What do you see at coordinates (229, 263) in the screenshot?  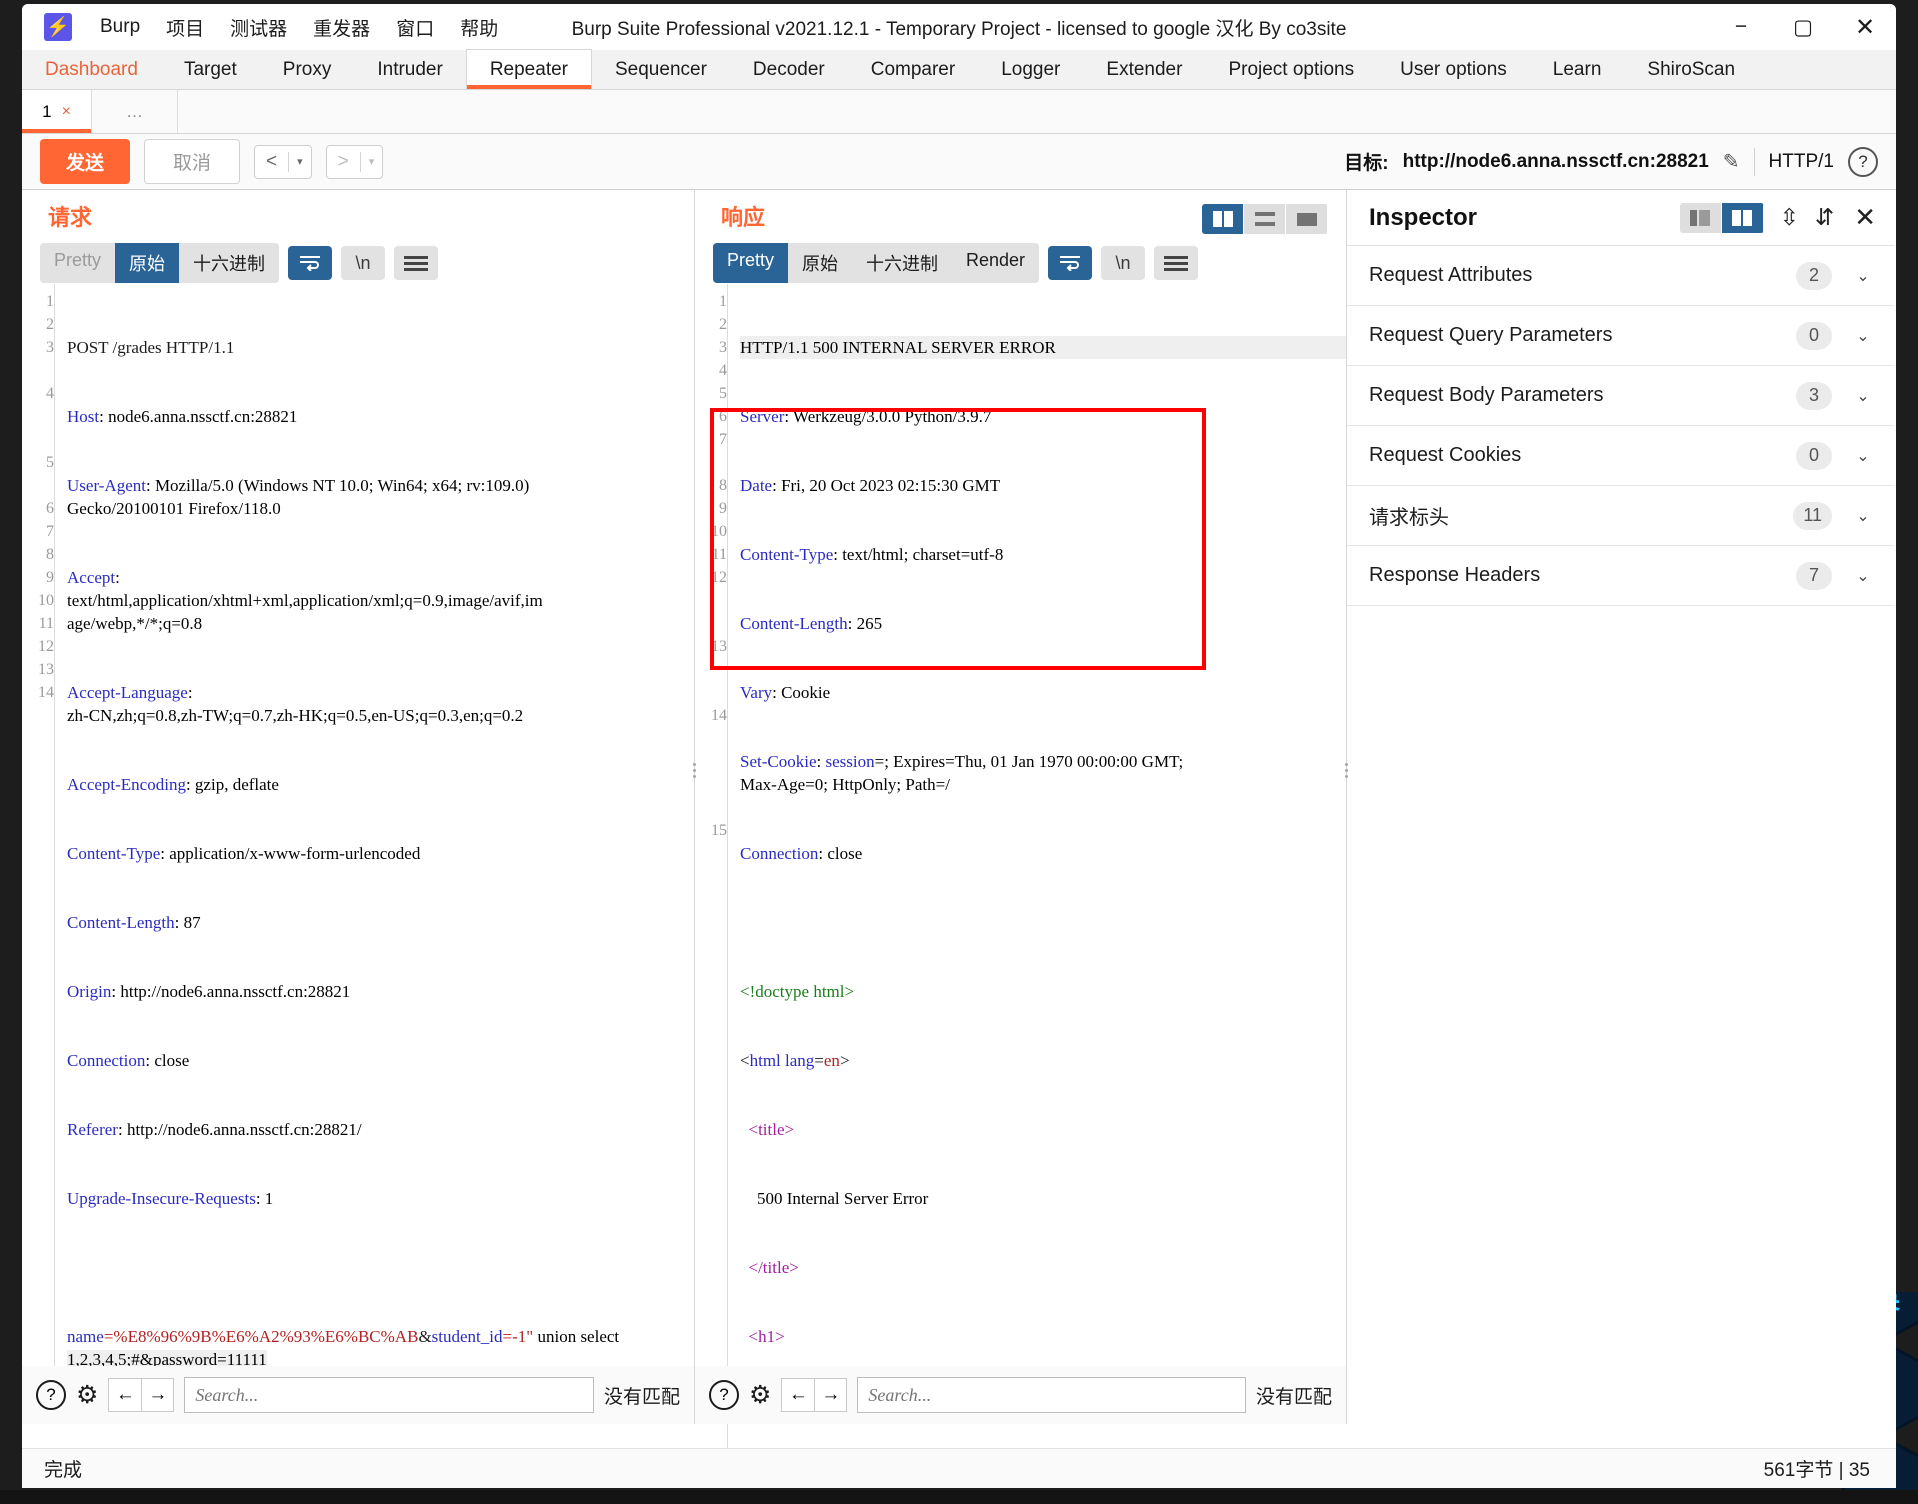 I see `request-tab-hex: 十六进制` at bounding box center [229, 263].